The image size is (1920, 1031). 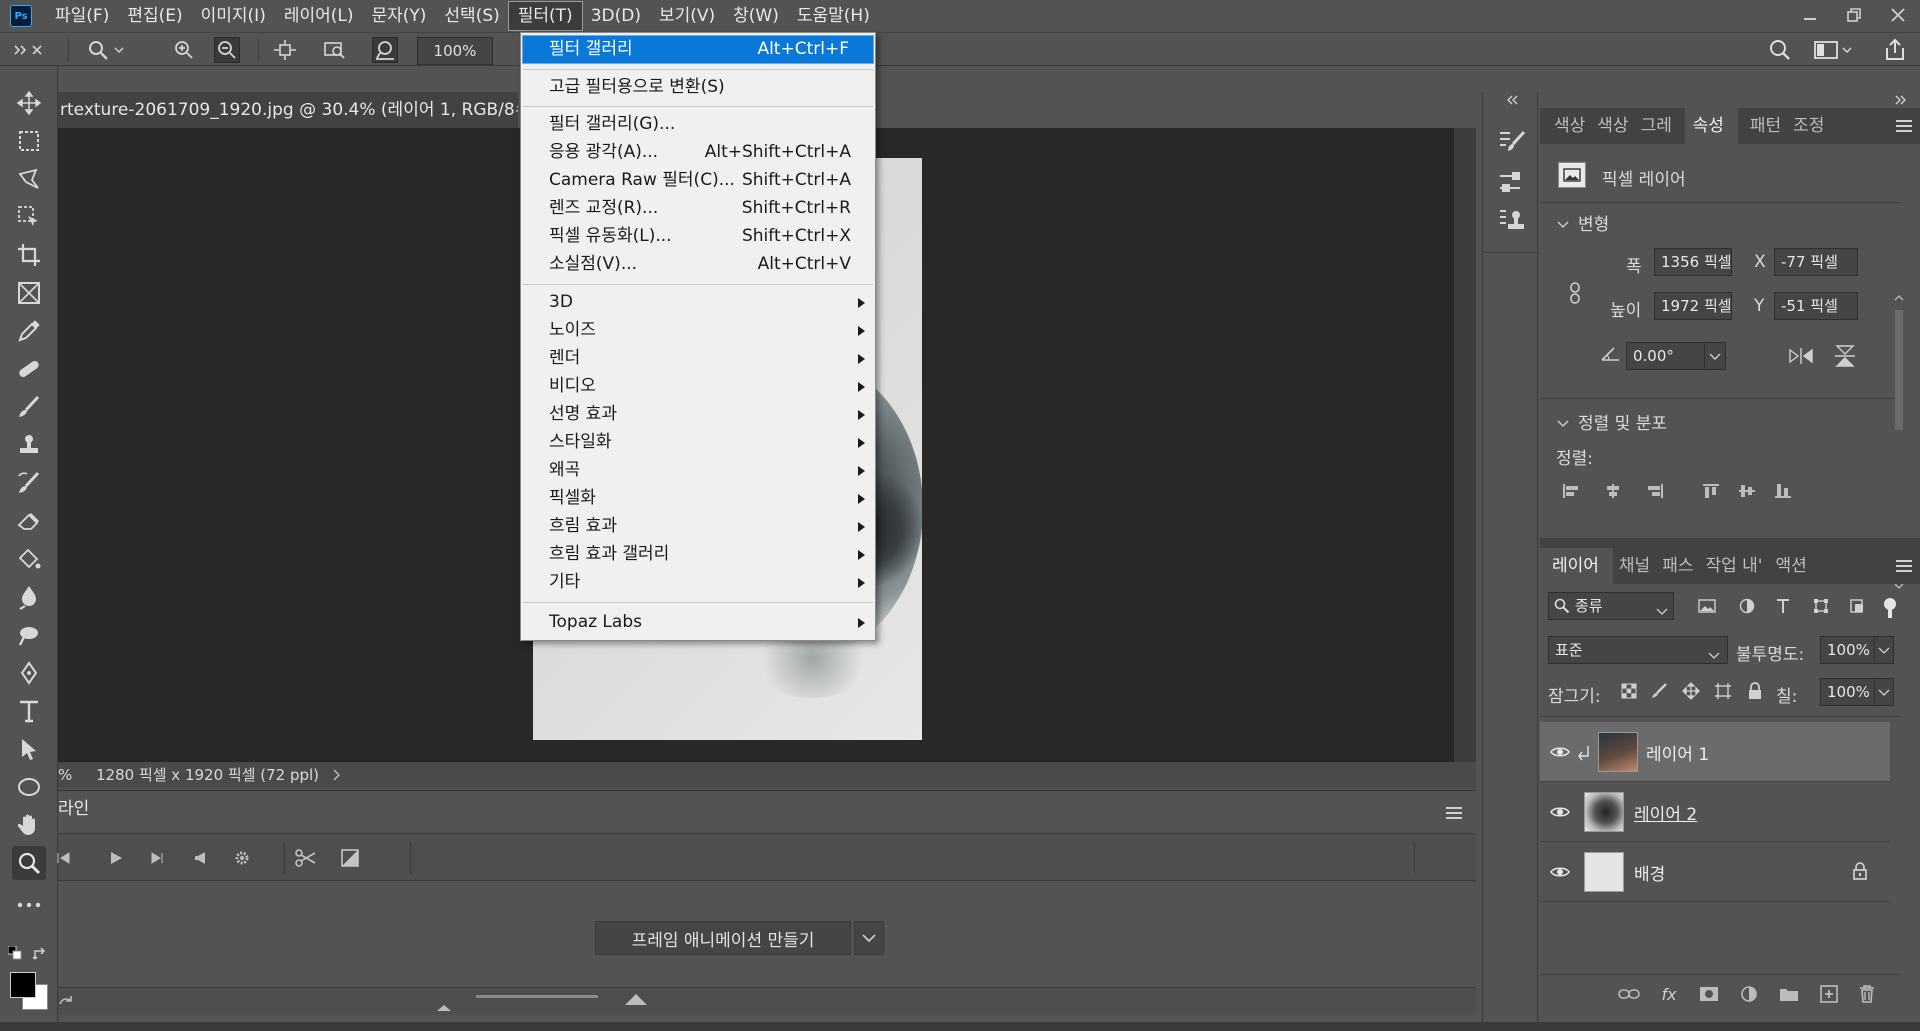 What do you see at coordinates (698, 208) in the screenshot?
I see `menu-lens-correction: 렌즈 교정(R)... Shift+Ctrl+R` at bounding box center [698, 208].